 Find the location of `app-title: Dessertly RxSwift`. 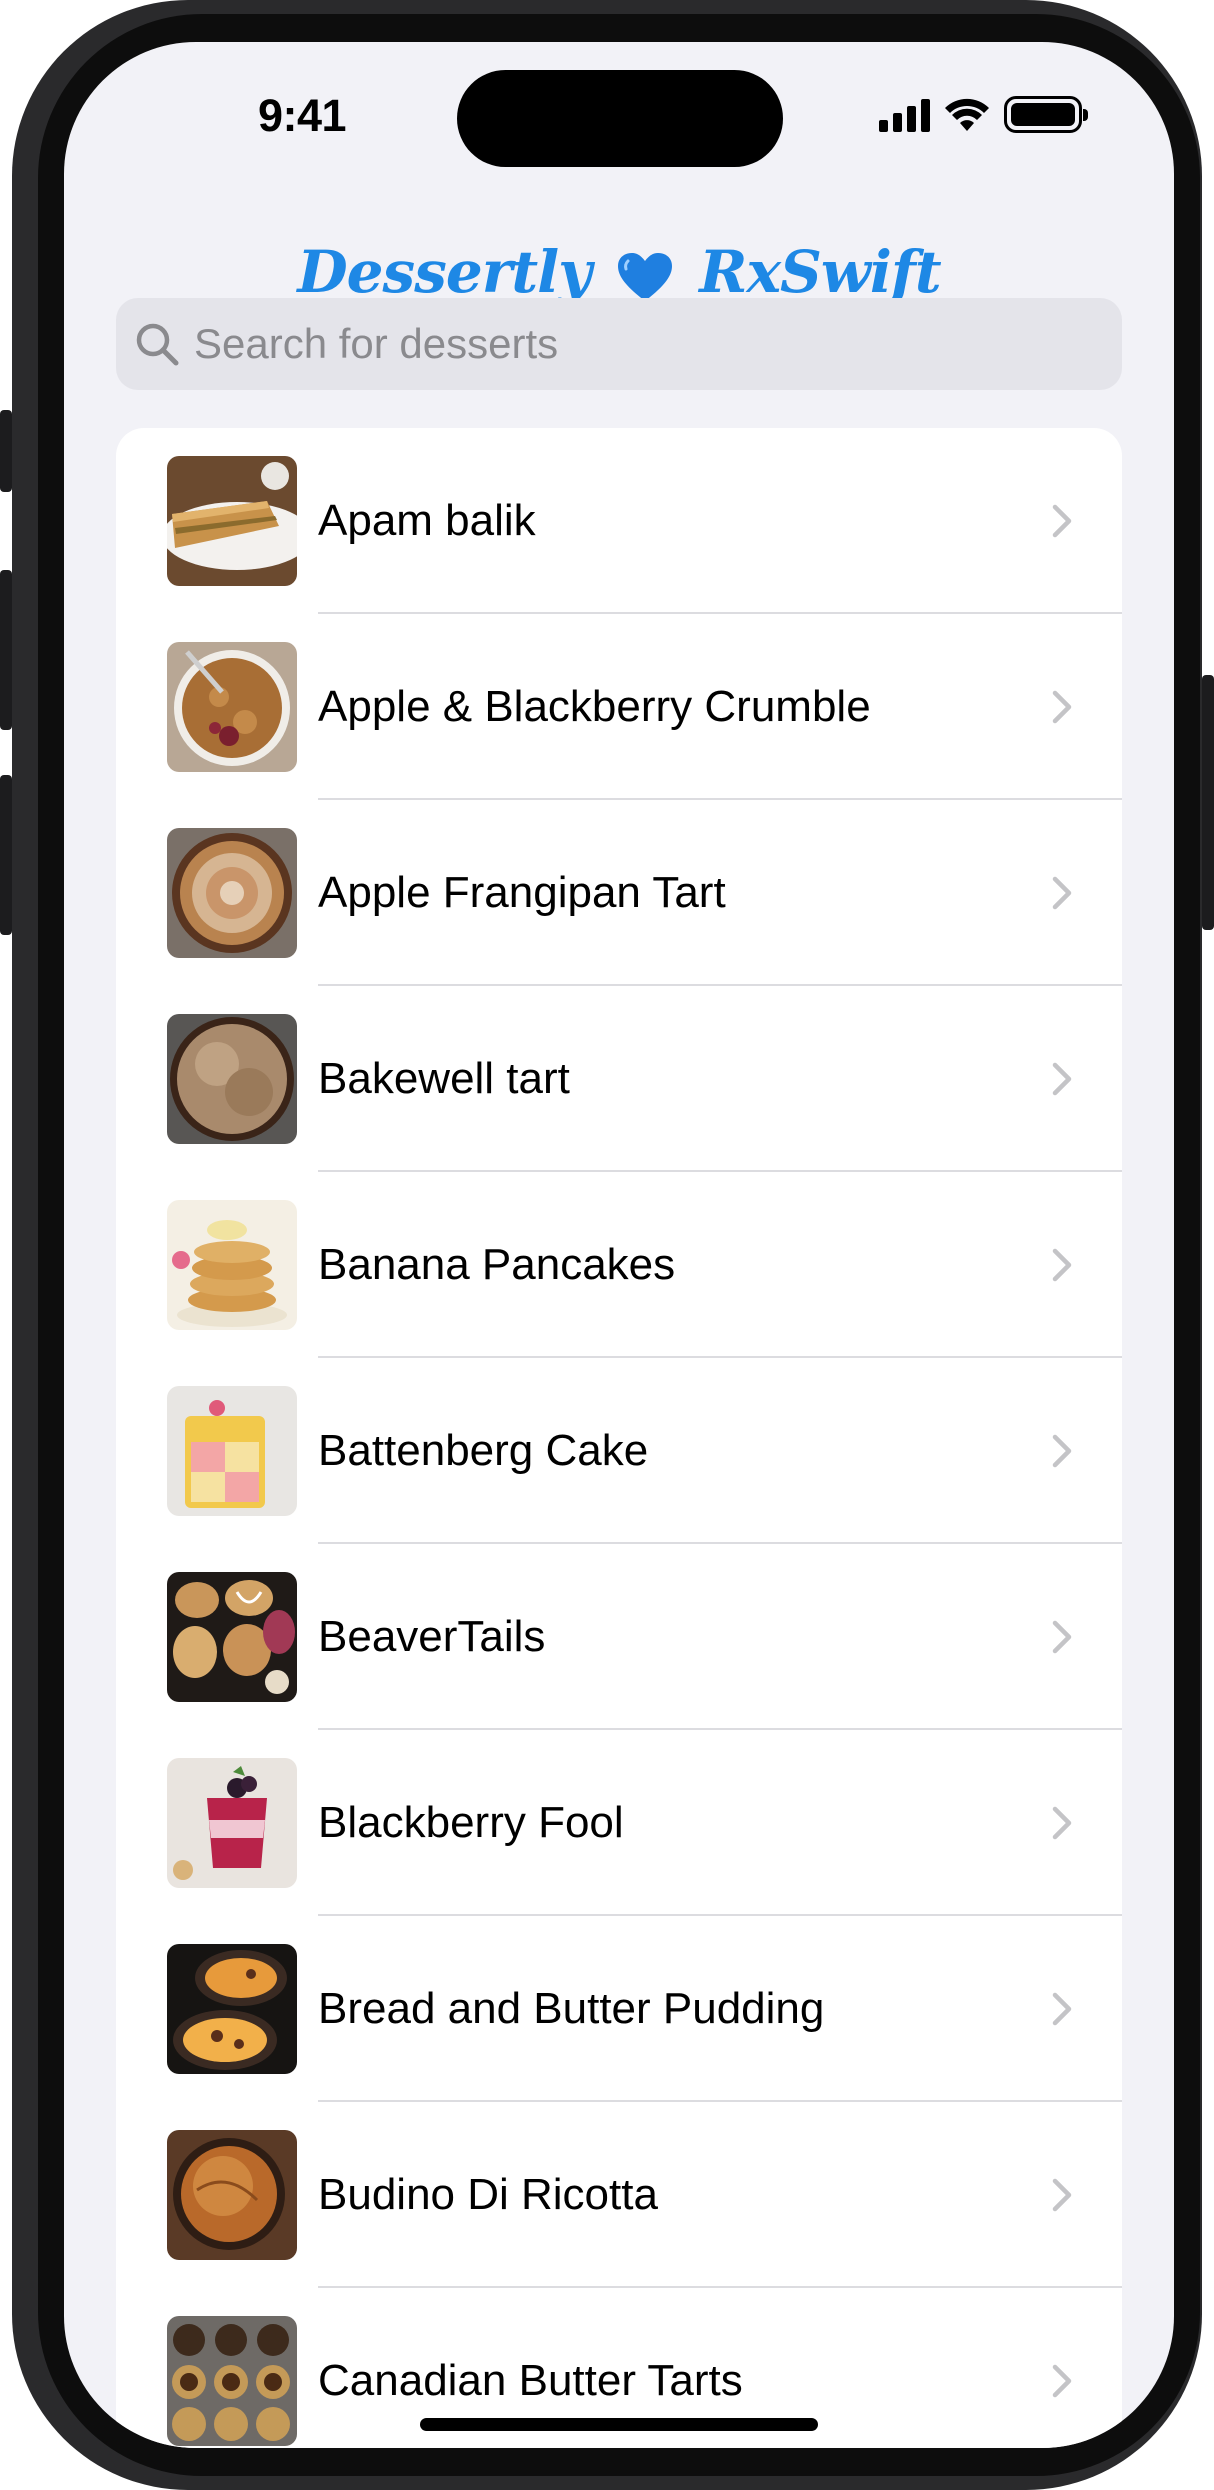

app-title: Dessertly RxSwift is located at coordinates (619, 272).